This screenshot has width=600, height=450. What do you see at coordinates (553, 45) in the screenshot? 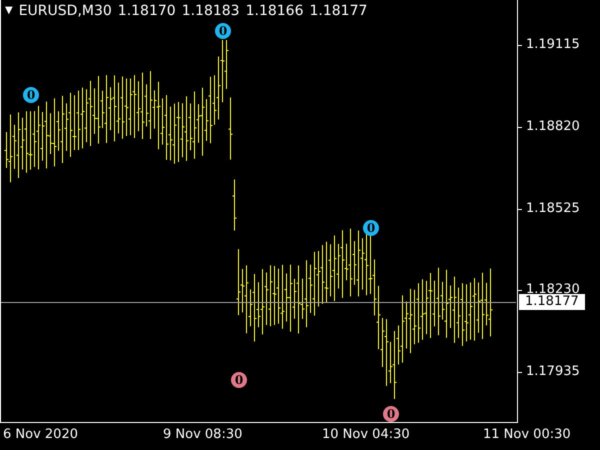
I see `price-label: 1.19115` at bounding box center [553, 45].